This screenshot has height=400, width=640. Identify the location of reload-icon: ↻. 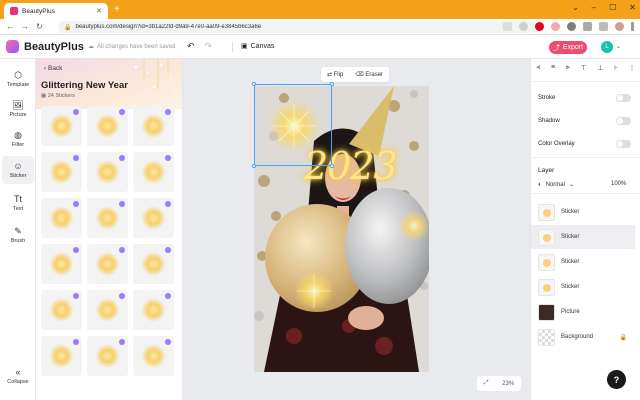
(39, 26).